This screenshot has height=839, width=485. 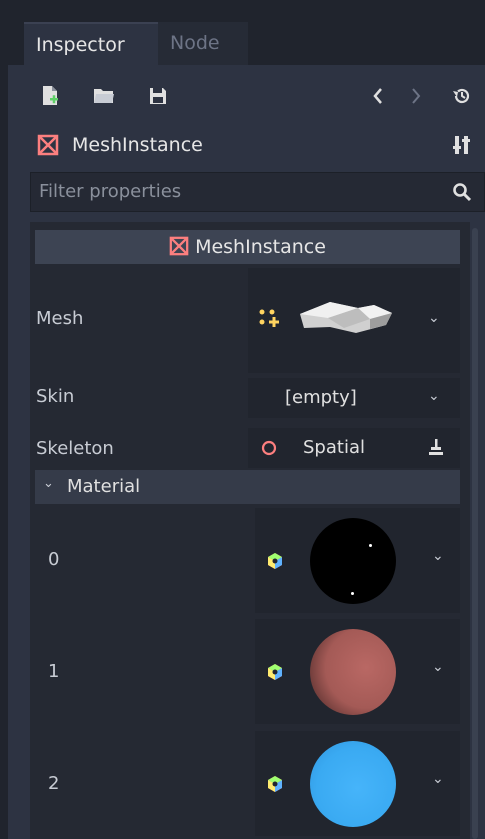 I want to click on mesh-resource-editor: ⌄, so click(x=354, y=320).